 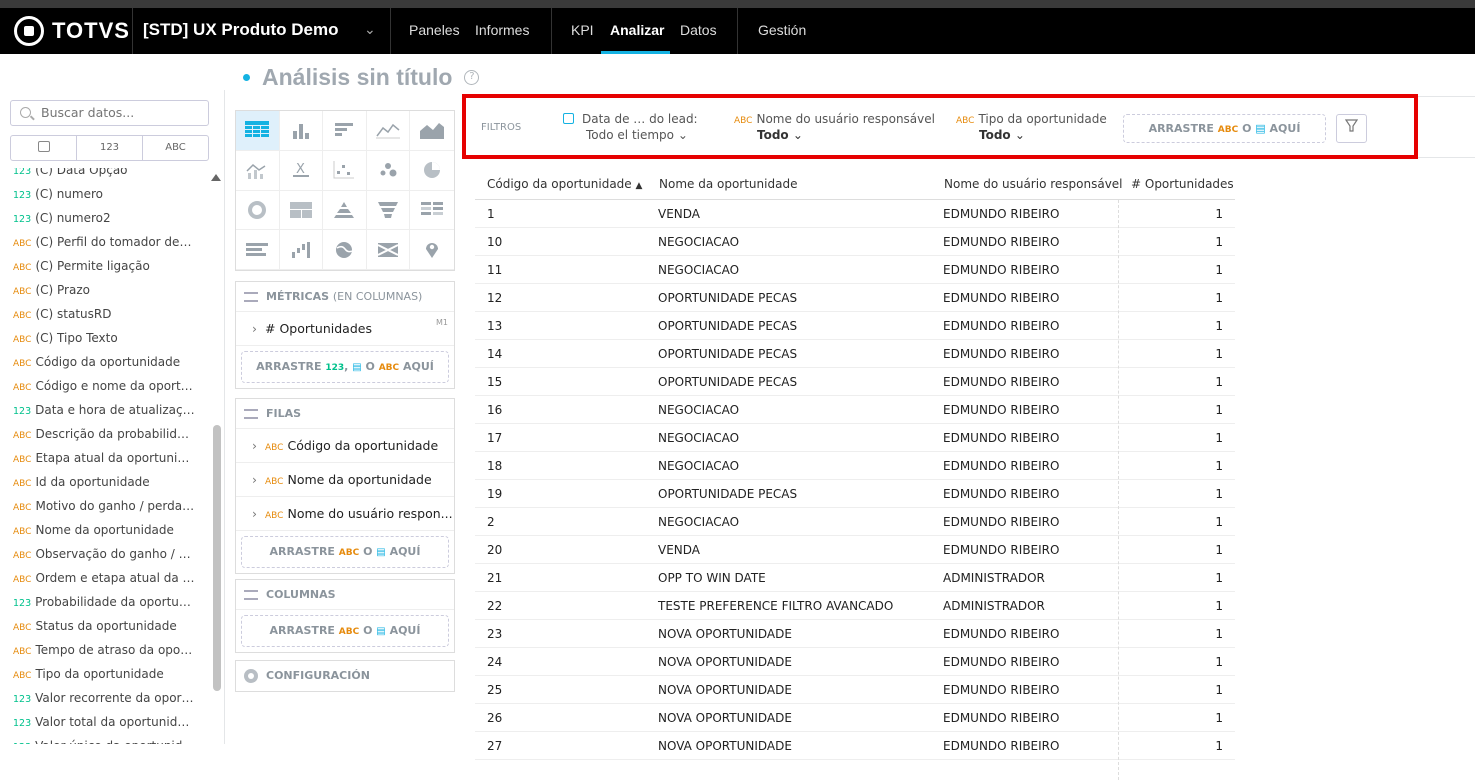 I want to click on workspace-name: [STD] UX Produto Demo, so click(x=241, y=30).